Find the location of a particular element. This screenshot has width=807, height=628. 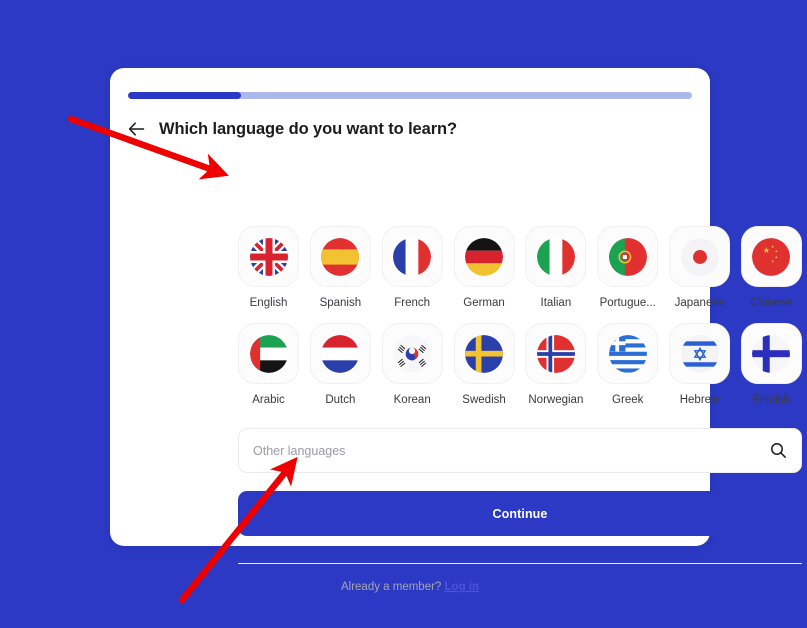

ae-flag-icon is located at coordinates (268, 353).